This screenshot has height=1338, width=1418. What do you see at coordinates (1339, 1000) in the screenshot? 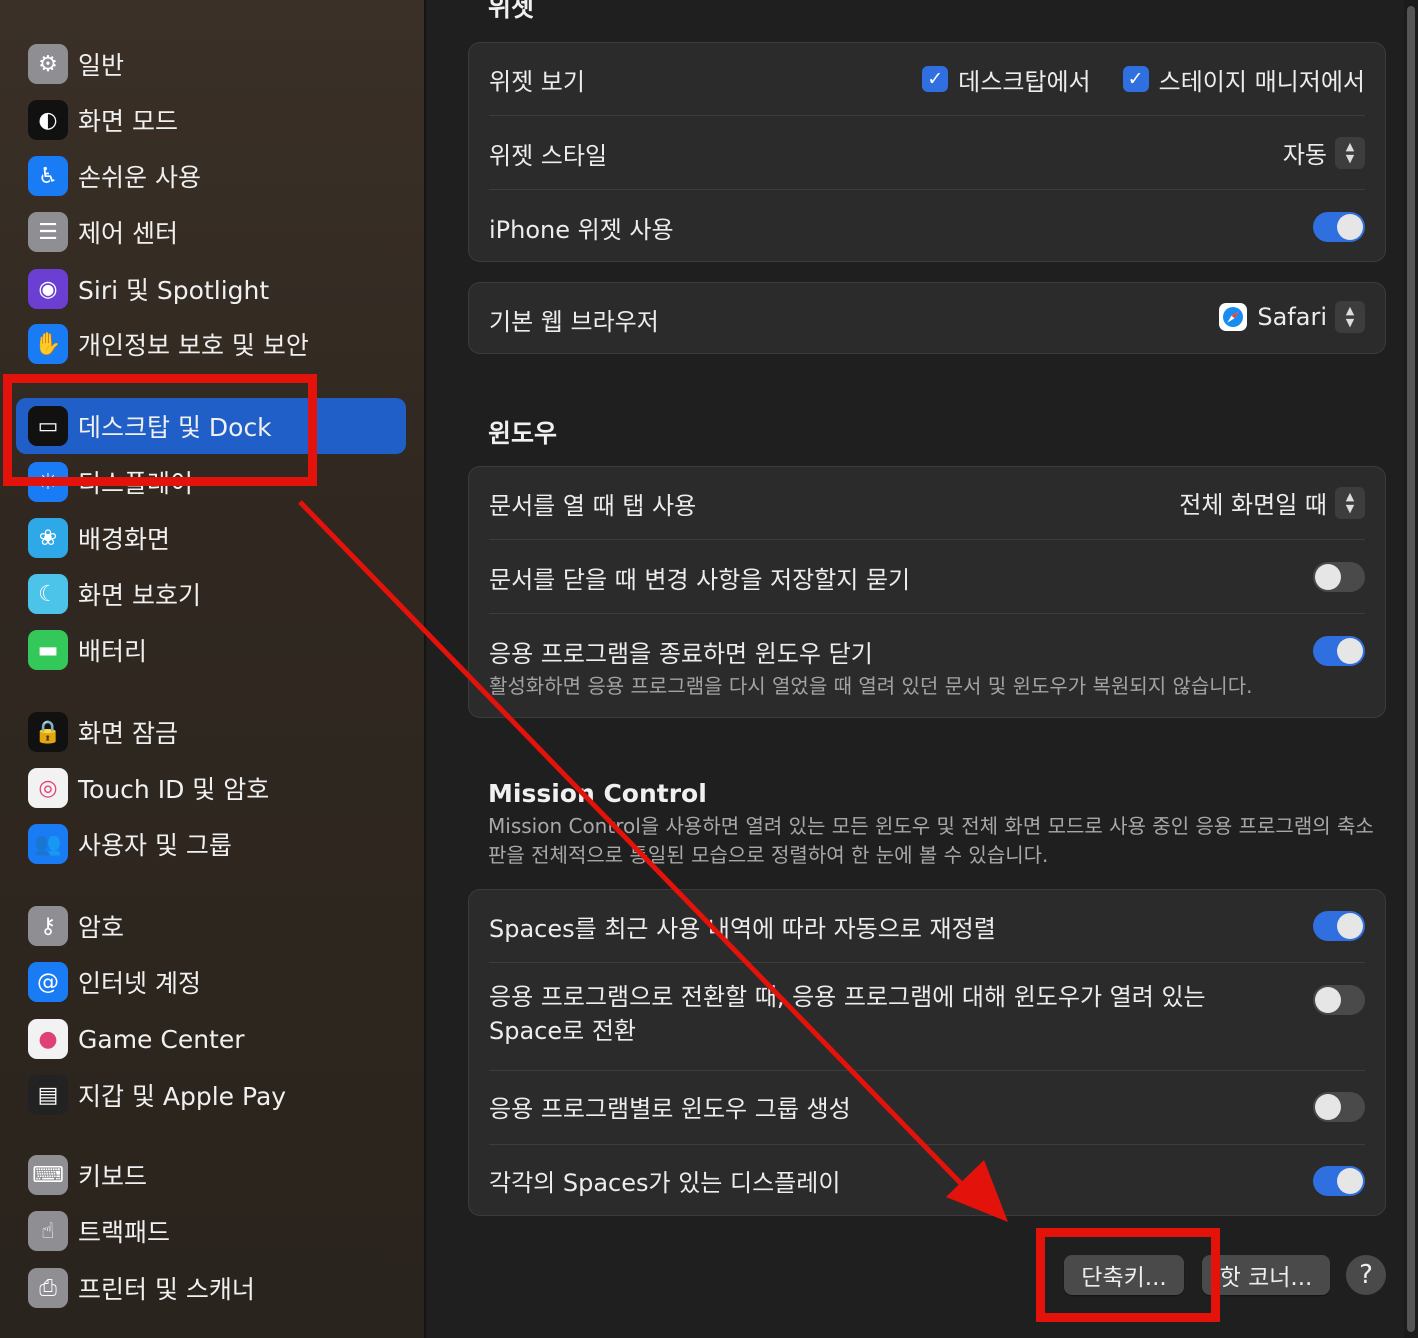
I see `switch-space-toggle` at bounding box center [1339, 1000].